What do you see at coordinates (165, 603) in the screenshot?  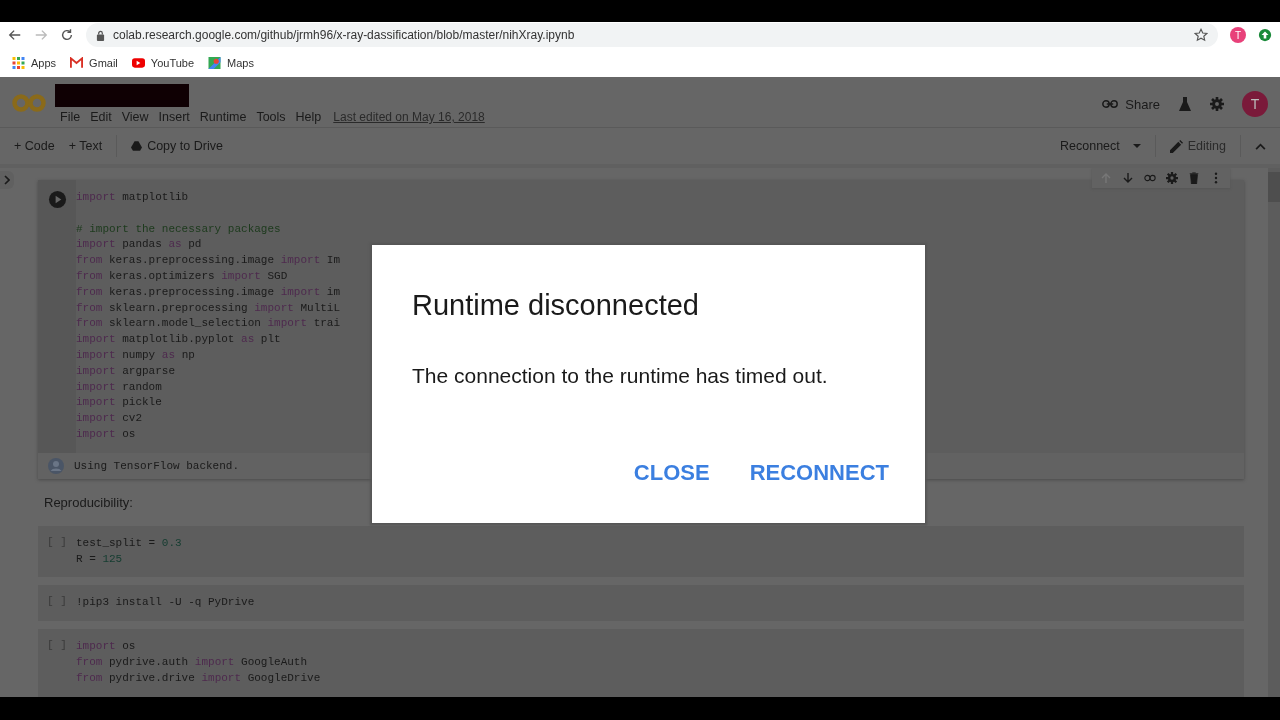 I see `code-line: !pip3 install -U -q PyDrive` at bounding box center [165, 603].